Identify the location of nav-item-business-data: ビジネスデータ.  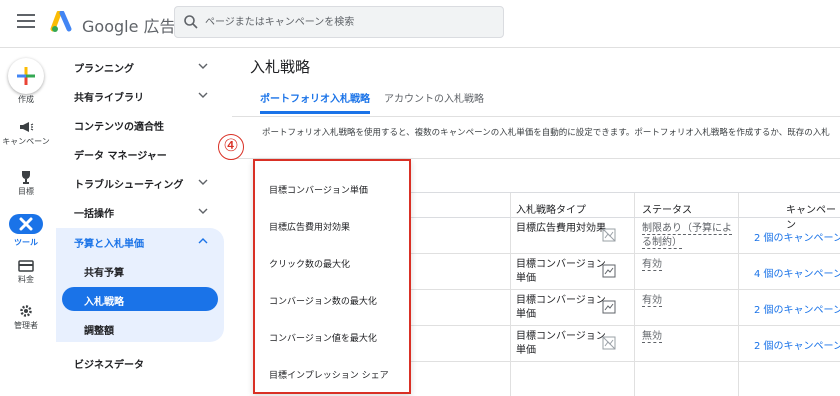
(140, 362).